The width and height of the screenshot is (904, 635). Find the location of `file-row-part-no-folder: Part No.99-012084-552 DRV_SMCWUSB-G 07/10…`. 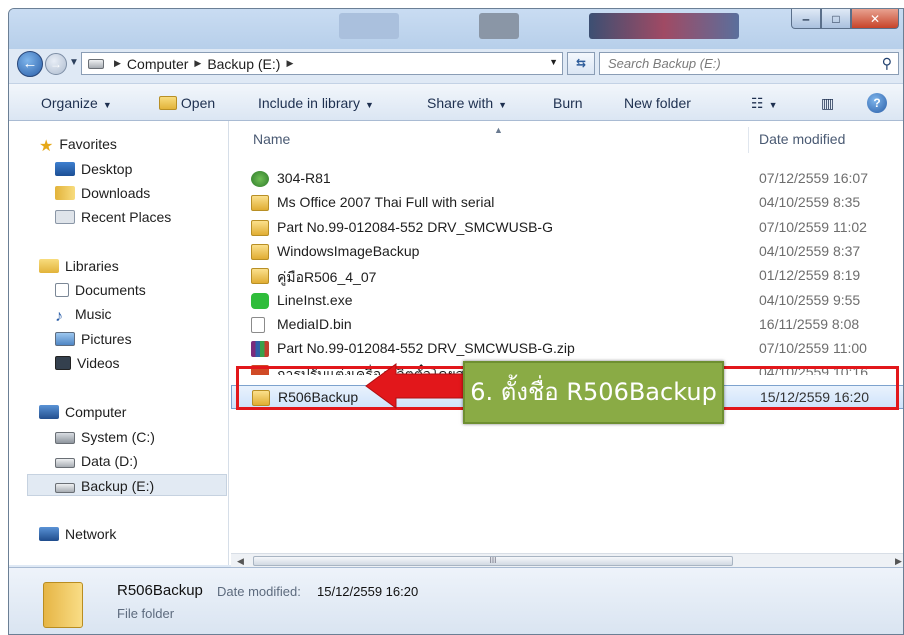

file-row-part-no-folder: Part No.99-012084-552 DRV_SMCWUSB-G 07/10… is located at coordinates (567, 228).